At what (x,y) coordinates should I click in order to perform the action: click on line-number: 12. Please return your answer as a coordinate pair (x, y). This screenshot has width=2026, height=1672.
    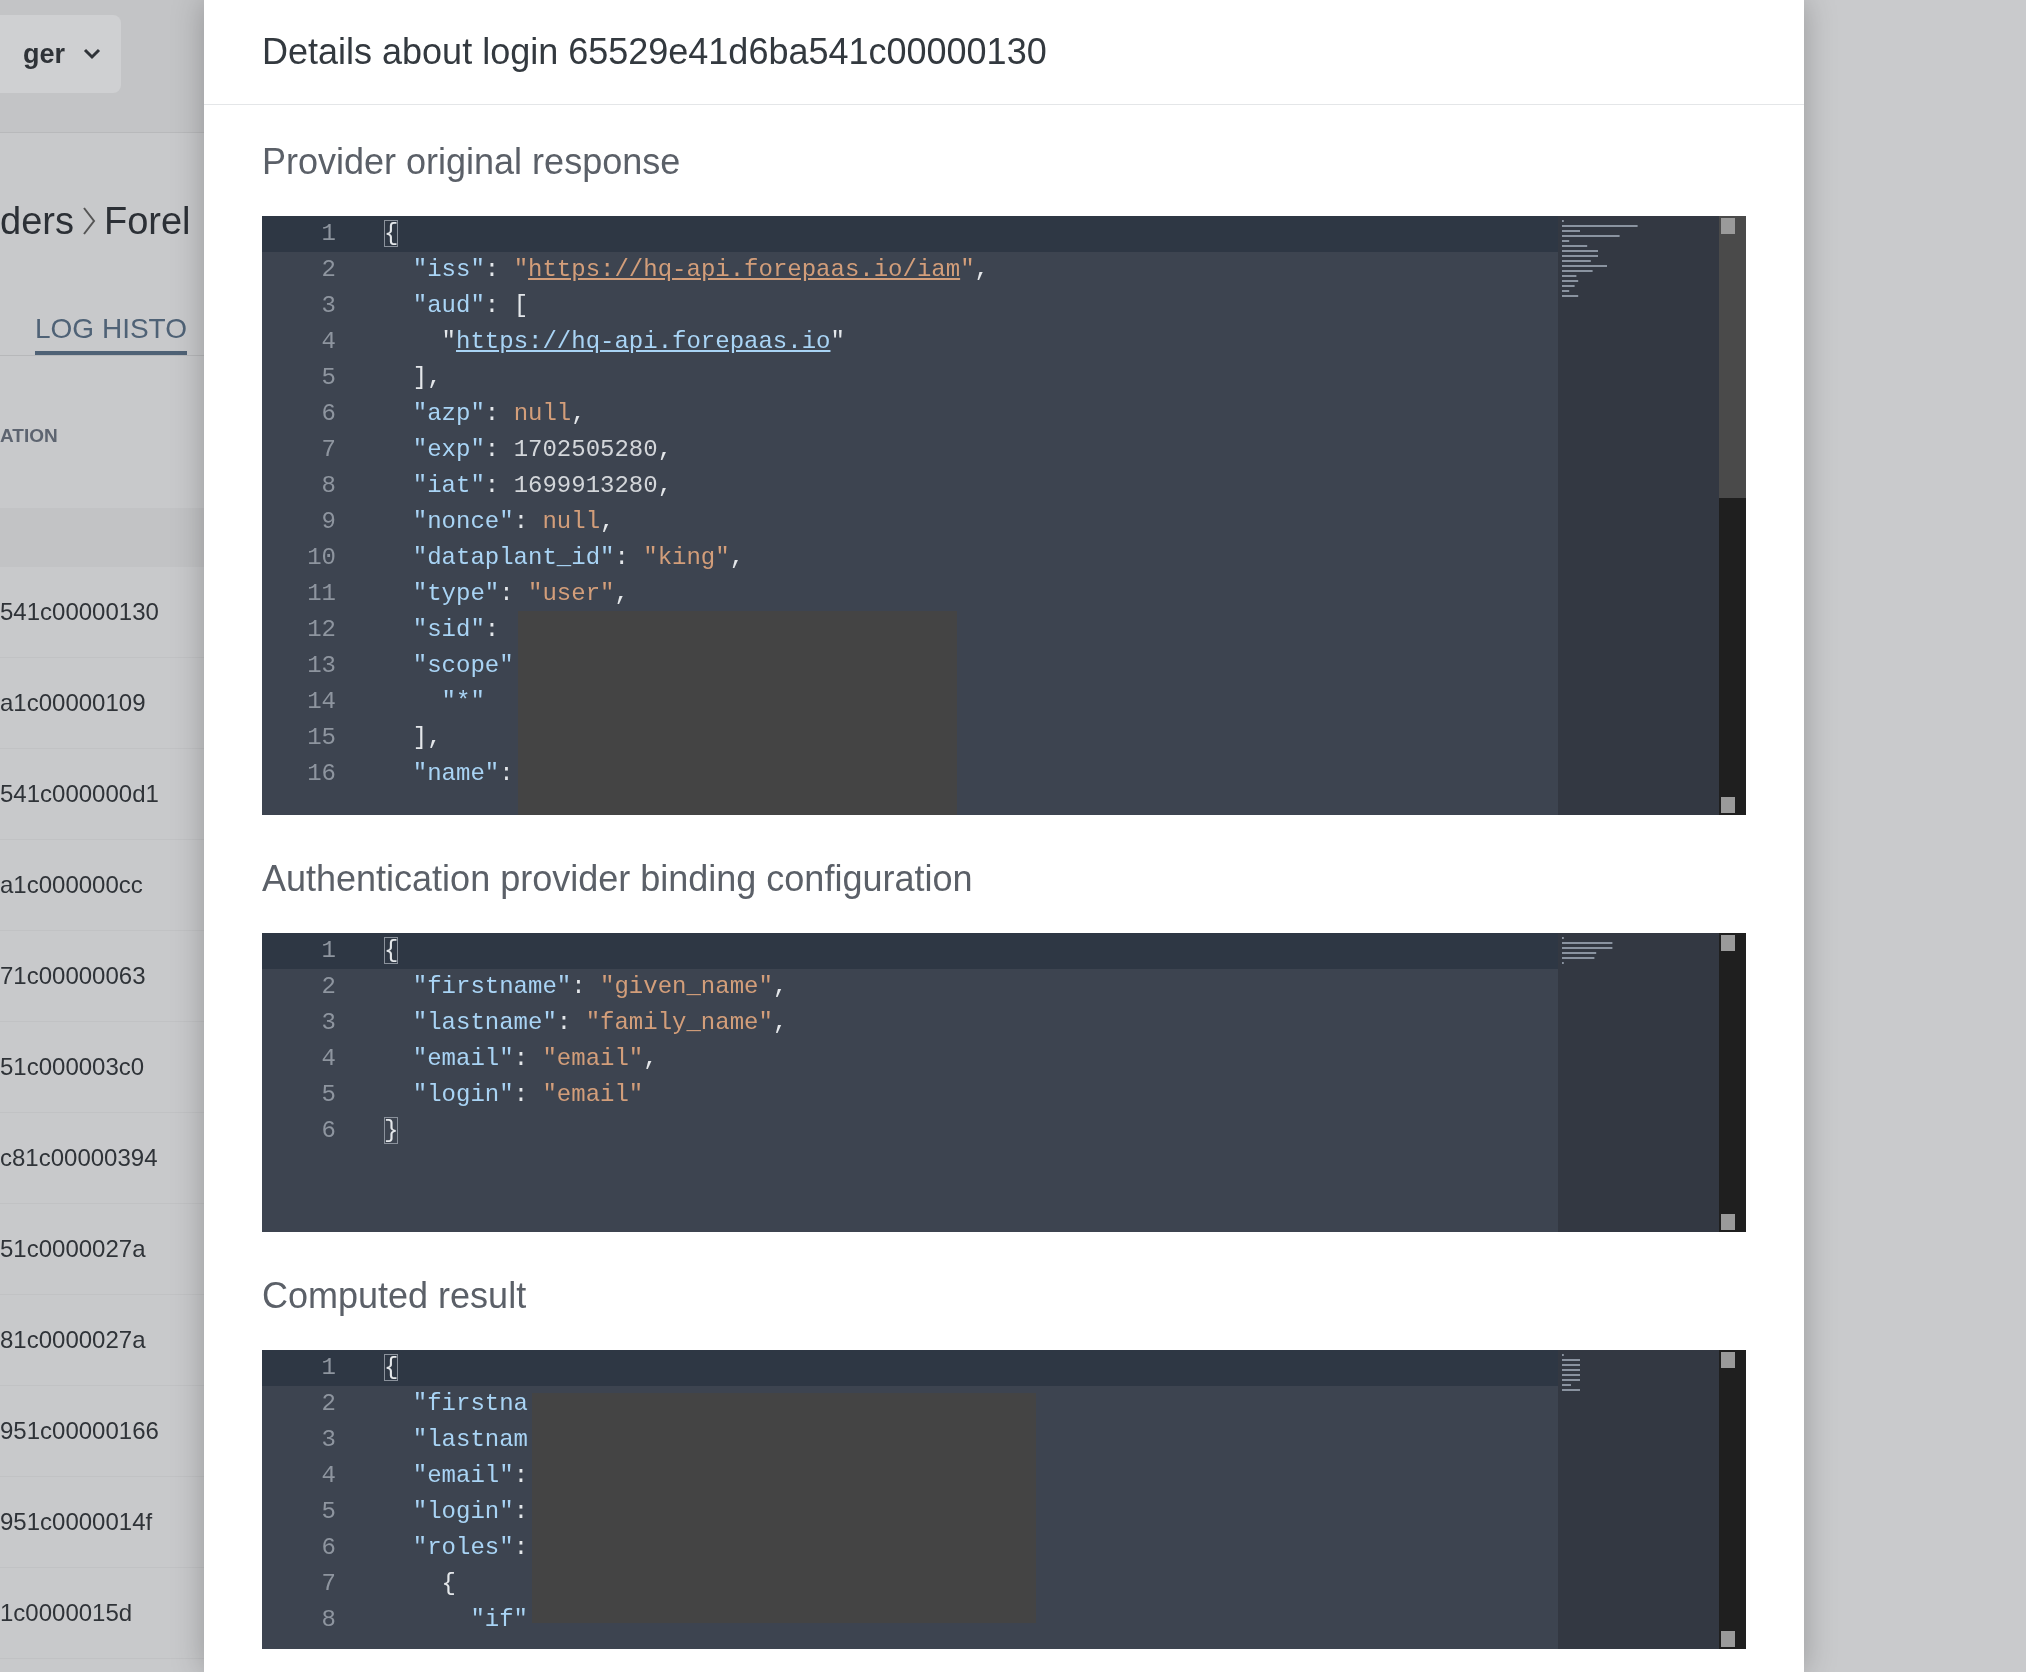
    Looking at the image, I should click on (321, 630).